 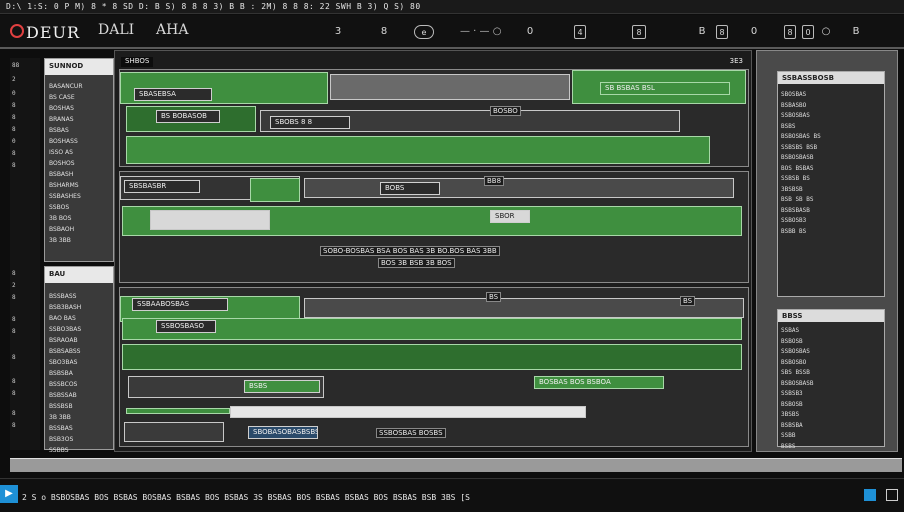 I want to click on property-row: SSBSB BS, so click(x=831, y=179).